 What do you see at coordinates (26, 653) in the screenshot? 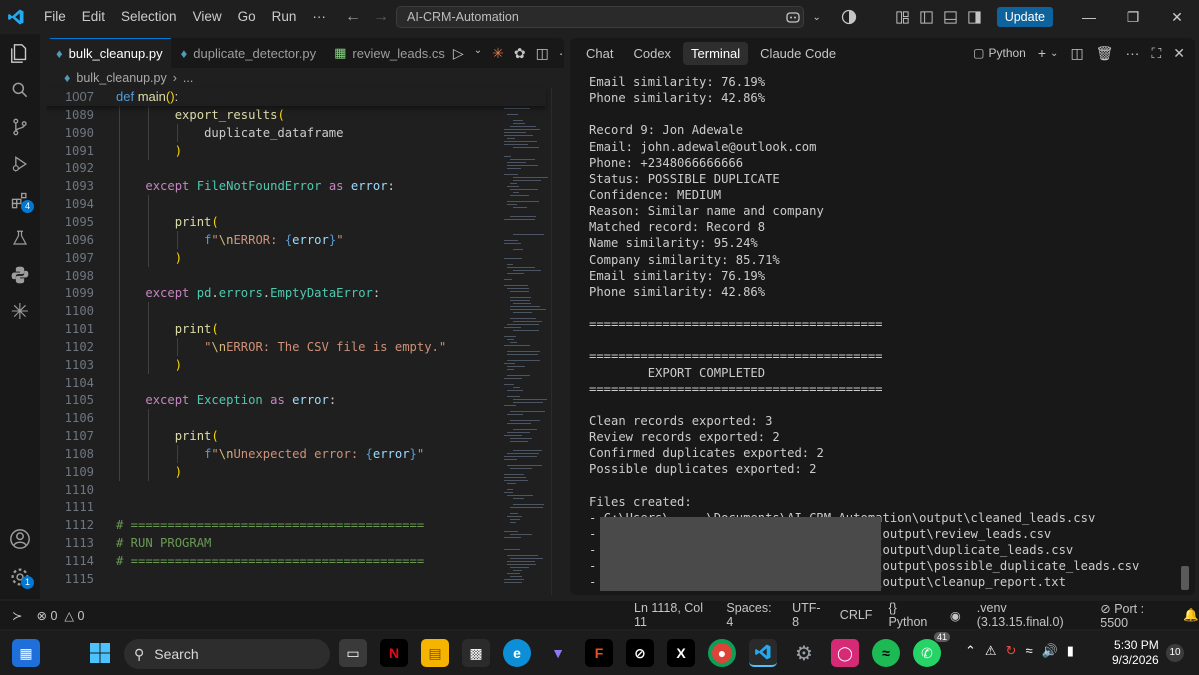
I see `widgets-icon: ▦` at bounding box center [26, 653].